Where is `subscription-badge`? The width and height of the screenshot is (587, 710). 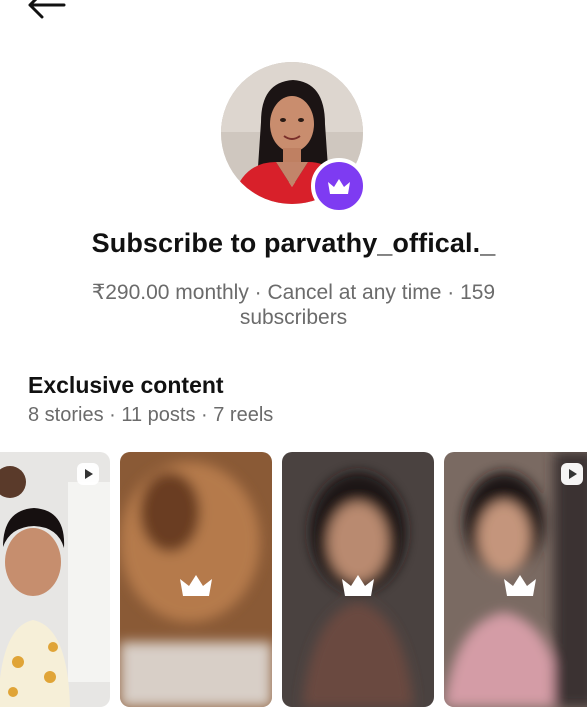 subscription-badge is located at coordinates (339, 186).